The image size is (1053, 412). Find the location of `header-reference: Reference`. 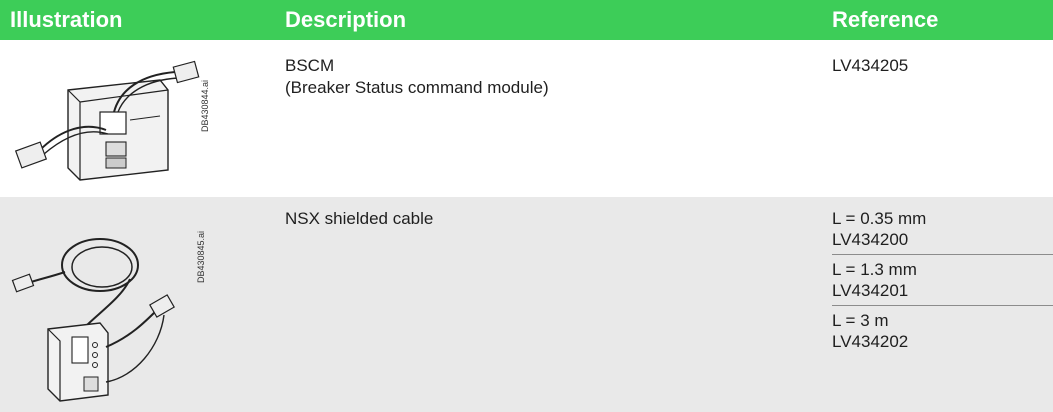

header-reference: Reference is located at coordinates (885, 19).